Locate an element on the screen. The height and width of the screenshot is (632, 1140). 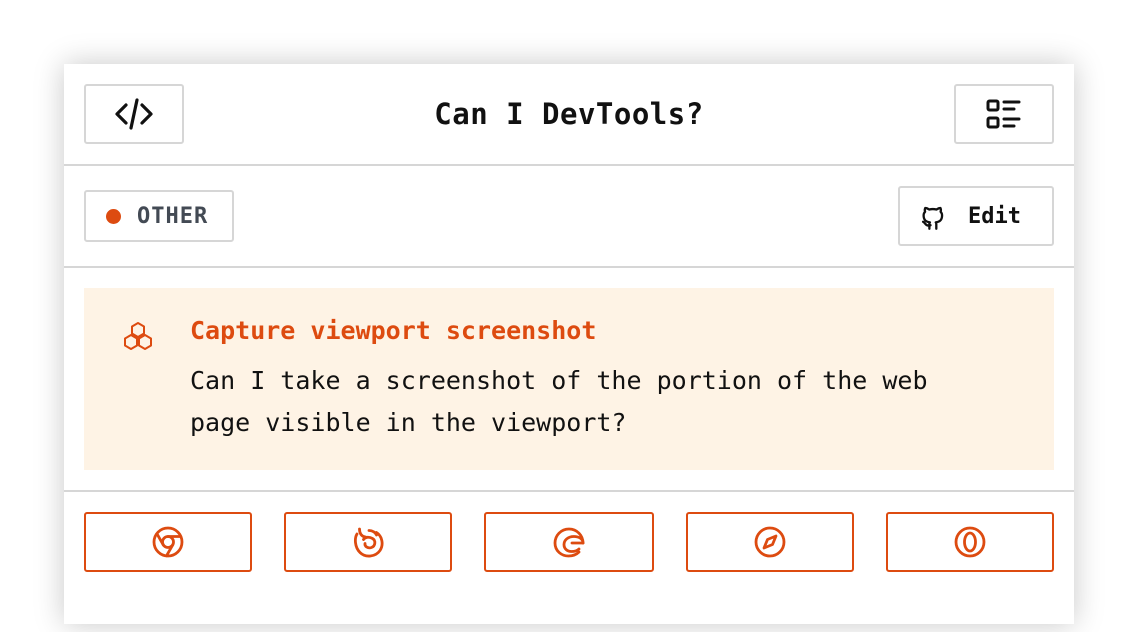
safari-icon is located at coordinates (770, 542).